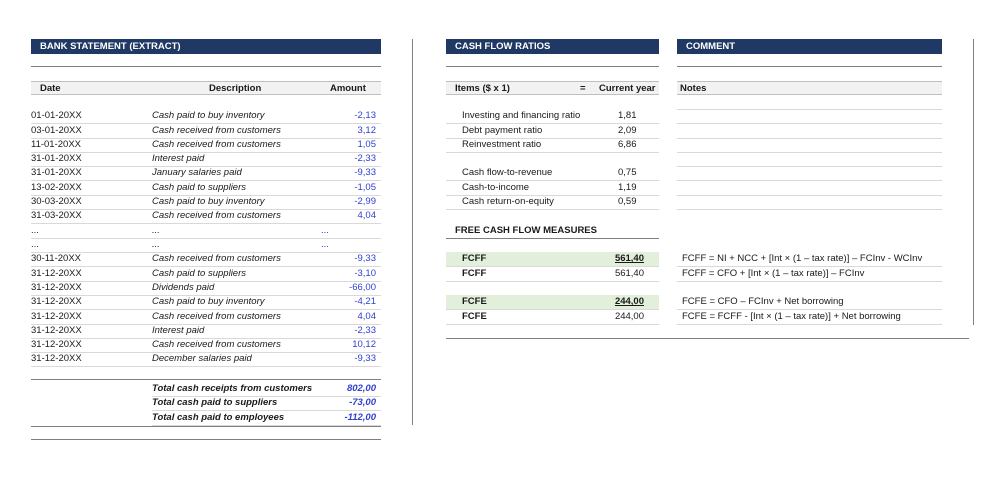  I want to click on col-items: Items ($ x 1), so click(482, 88).